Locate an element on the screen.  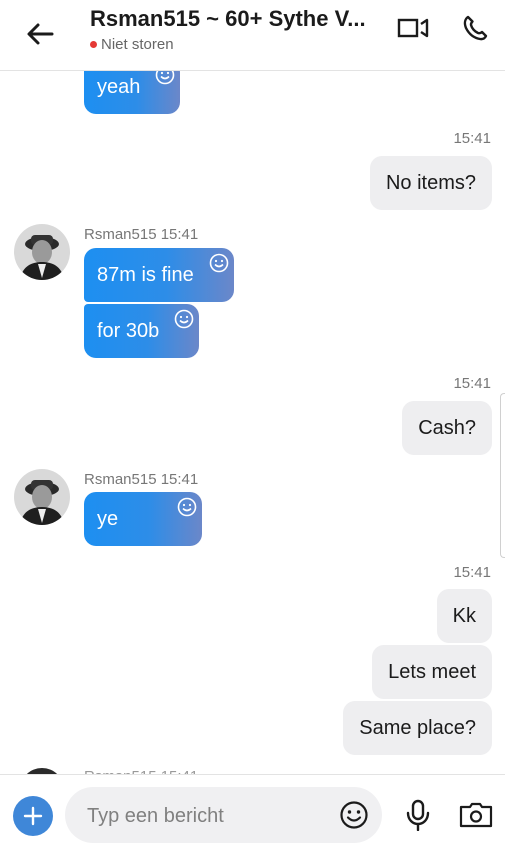
video-call-icon is located at coordinates (413, 28).